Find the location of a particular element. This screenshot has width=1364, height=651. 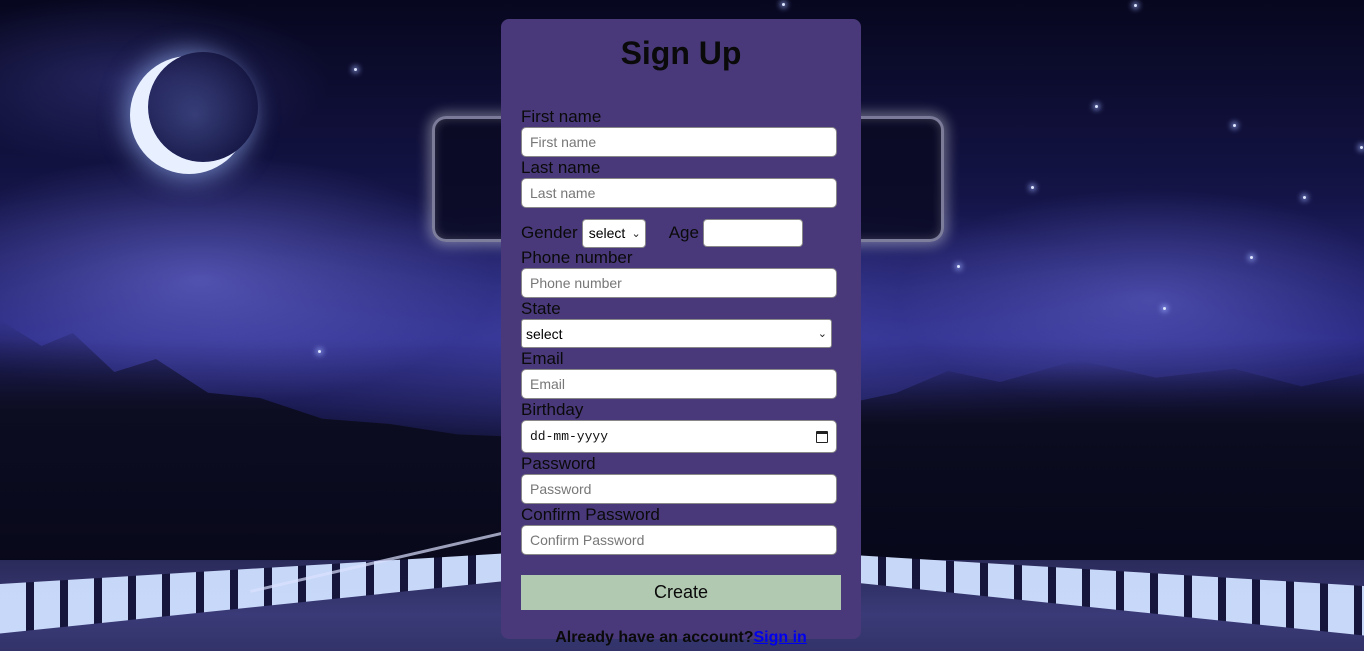

signin-link: Sign in is located at coordinates (779, 637).